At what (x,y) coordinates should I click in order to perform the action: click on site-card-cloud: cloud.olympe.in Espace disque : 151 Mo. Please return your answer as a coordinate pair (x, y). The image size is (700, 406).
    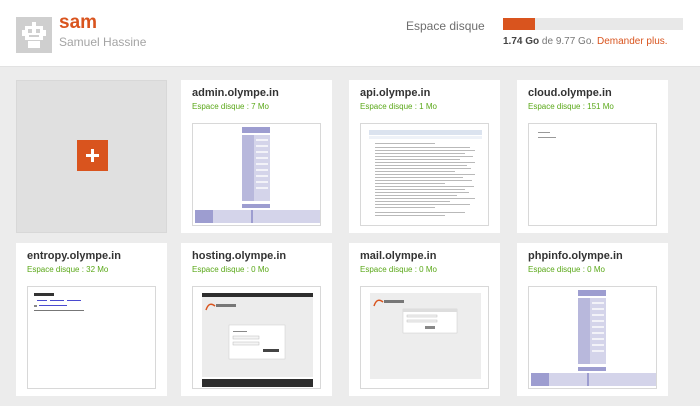
    Looking at the image, I should click on (592, 156).